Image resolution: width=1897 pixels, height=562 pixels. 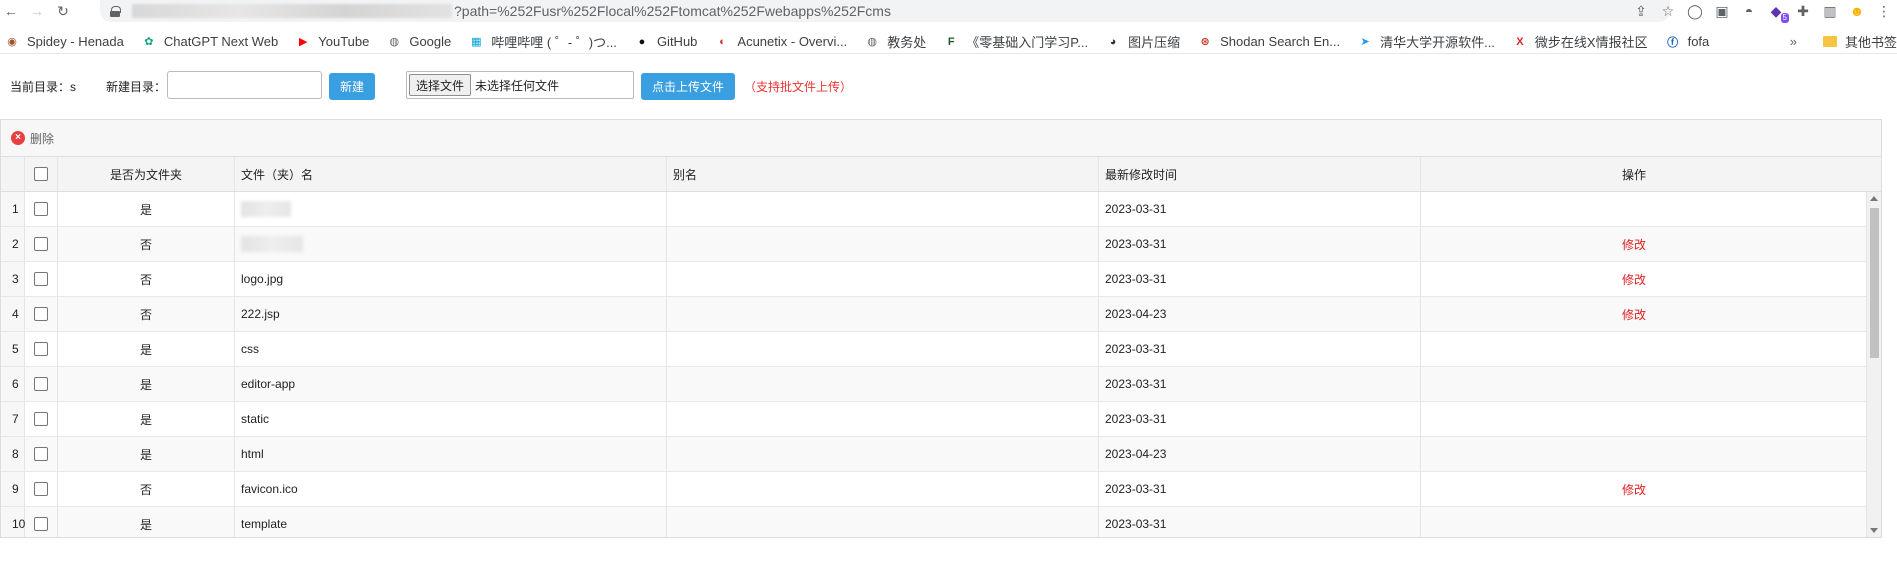 I want to click on fofa-icon: ⓕ, so click(x=1673, y=42).